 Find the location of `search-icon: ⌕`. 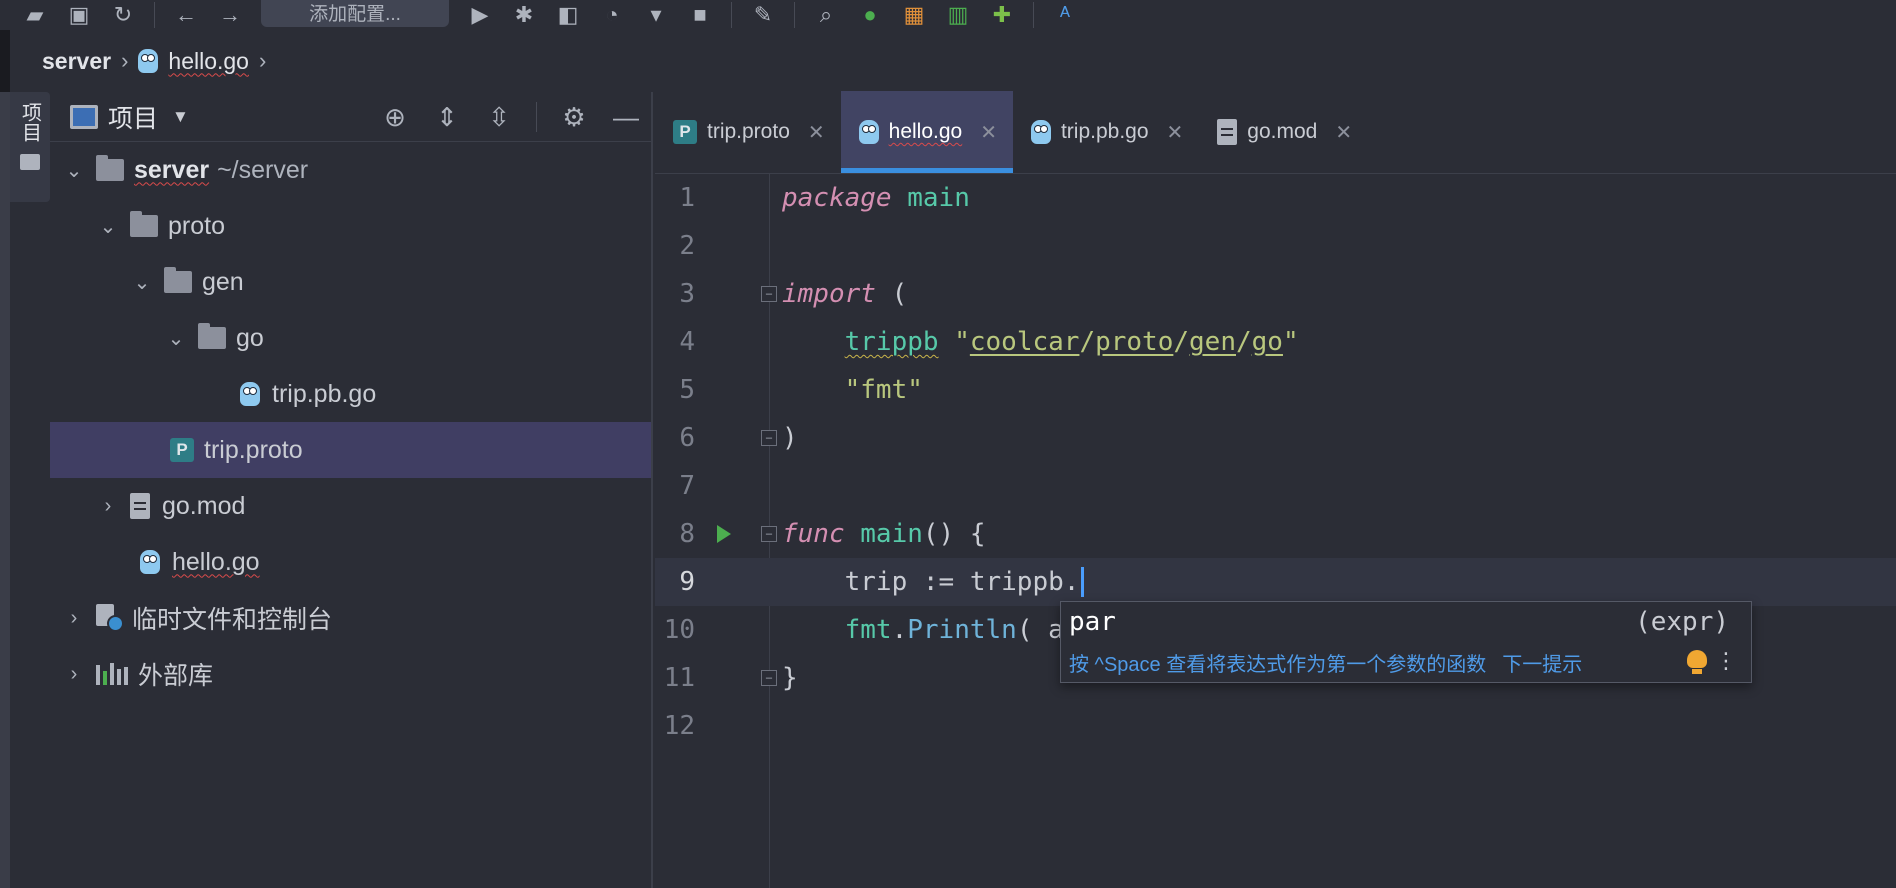

search-icon: ⌕ is located at coordinates (826, 15).